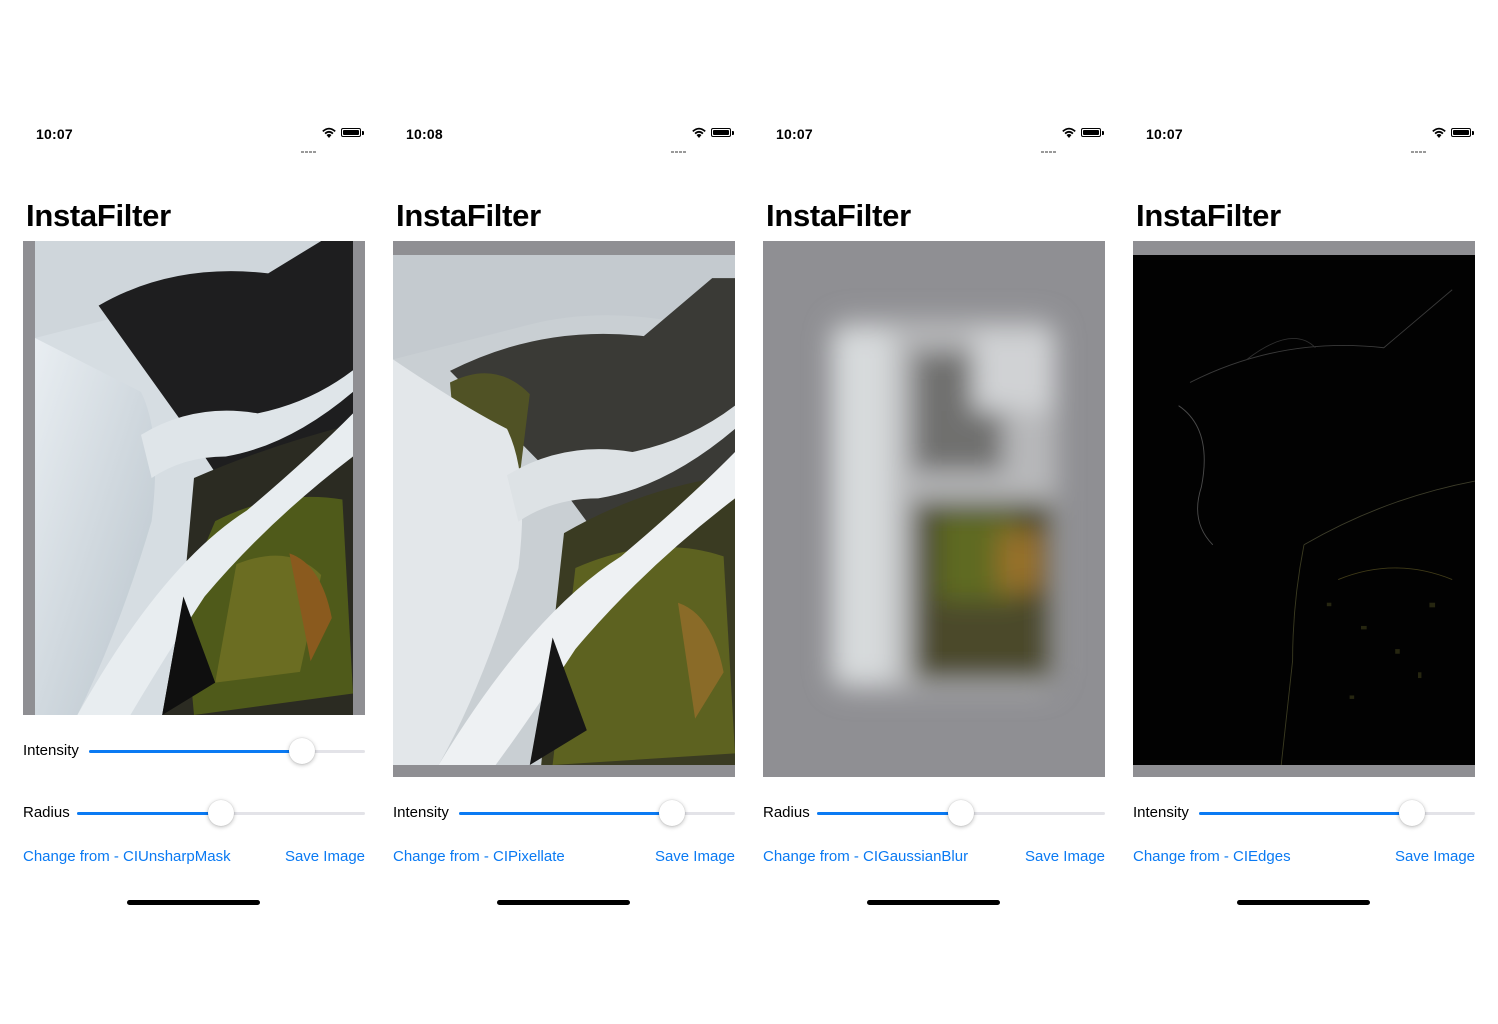 The image size is (1498, 1024). Describe the element at coordinates (865, 856) in the screenshot. I see `change-filter-button: Change from - CIGaussianBlur` at that location.